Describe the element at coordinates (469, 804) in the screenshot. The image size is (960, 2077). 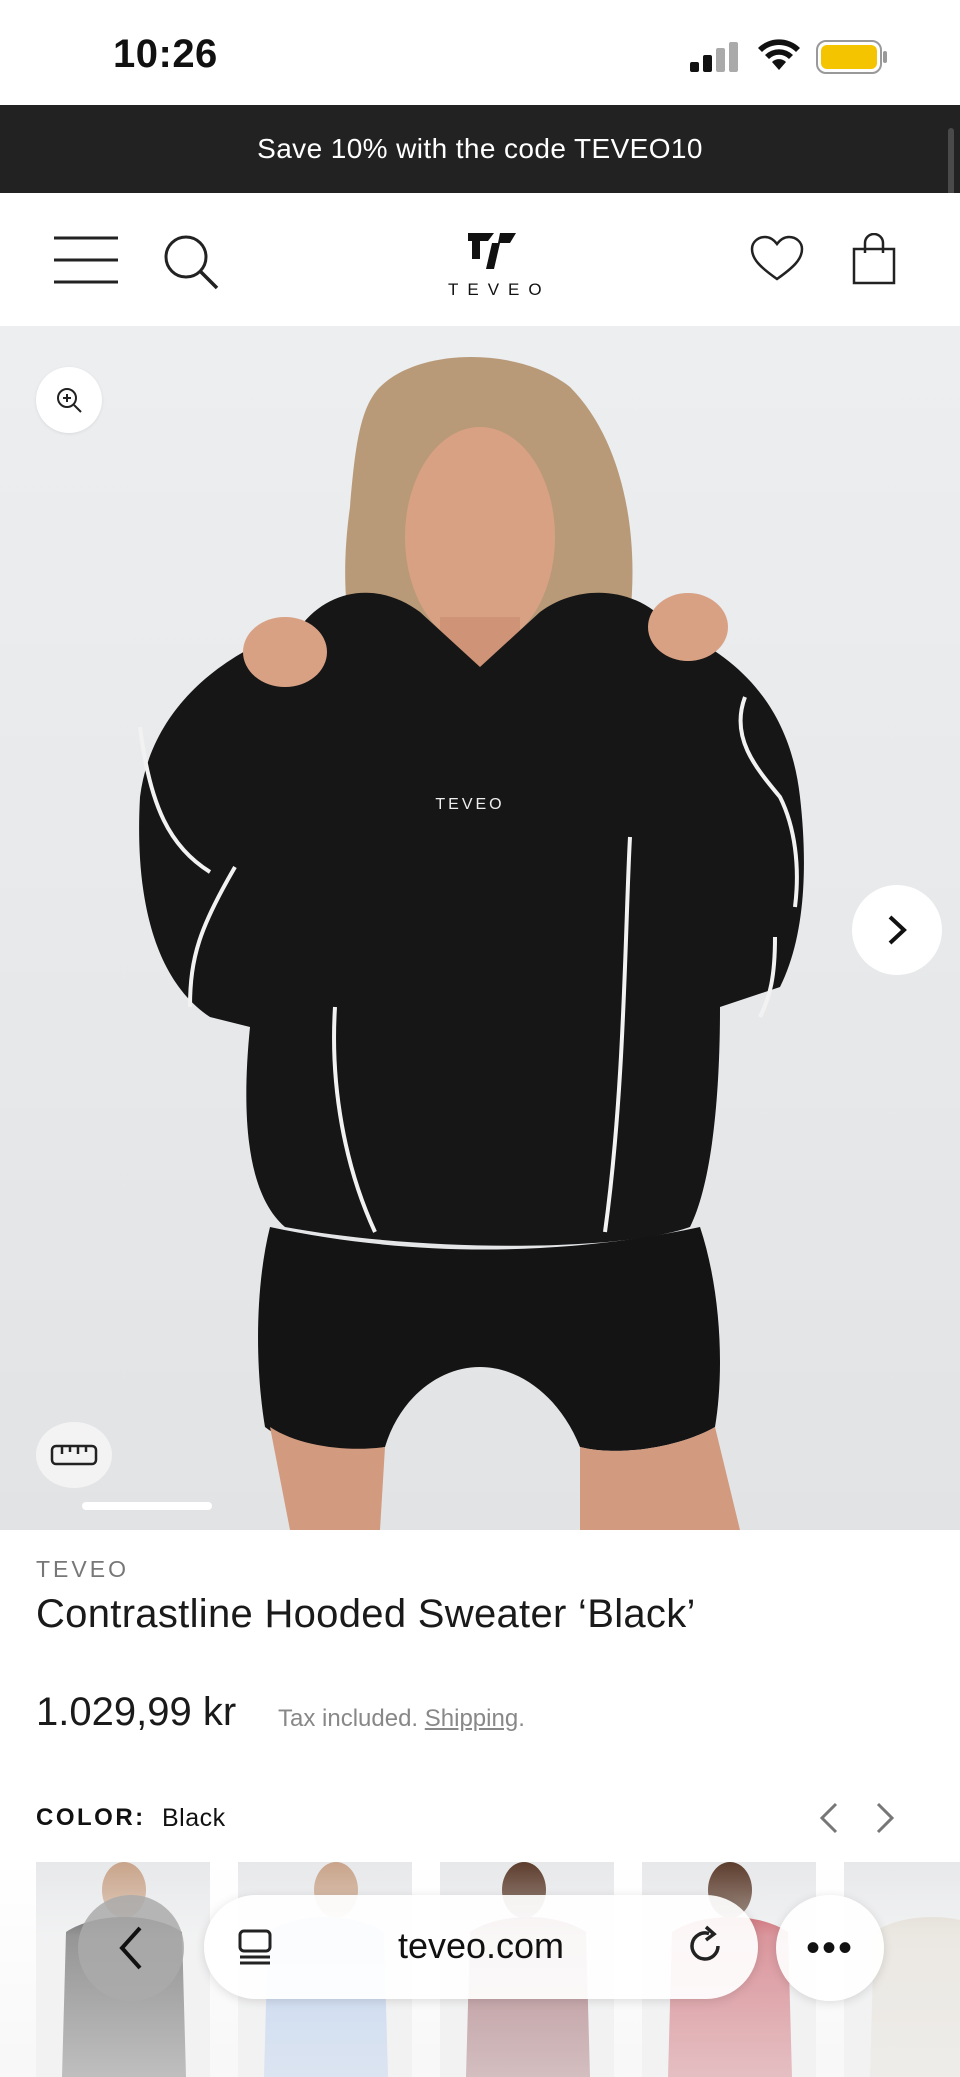
I see `hoodie-print-text: TEVEO` at that location.